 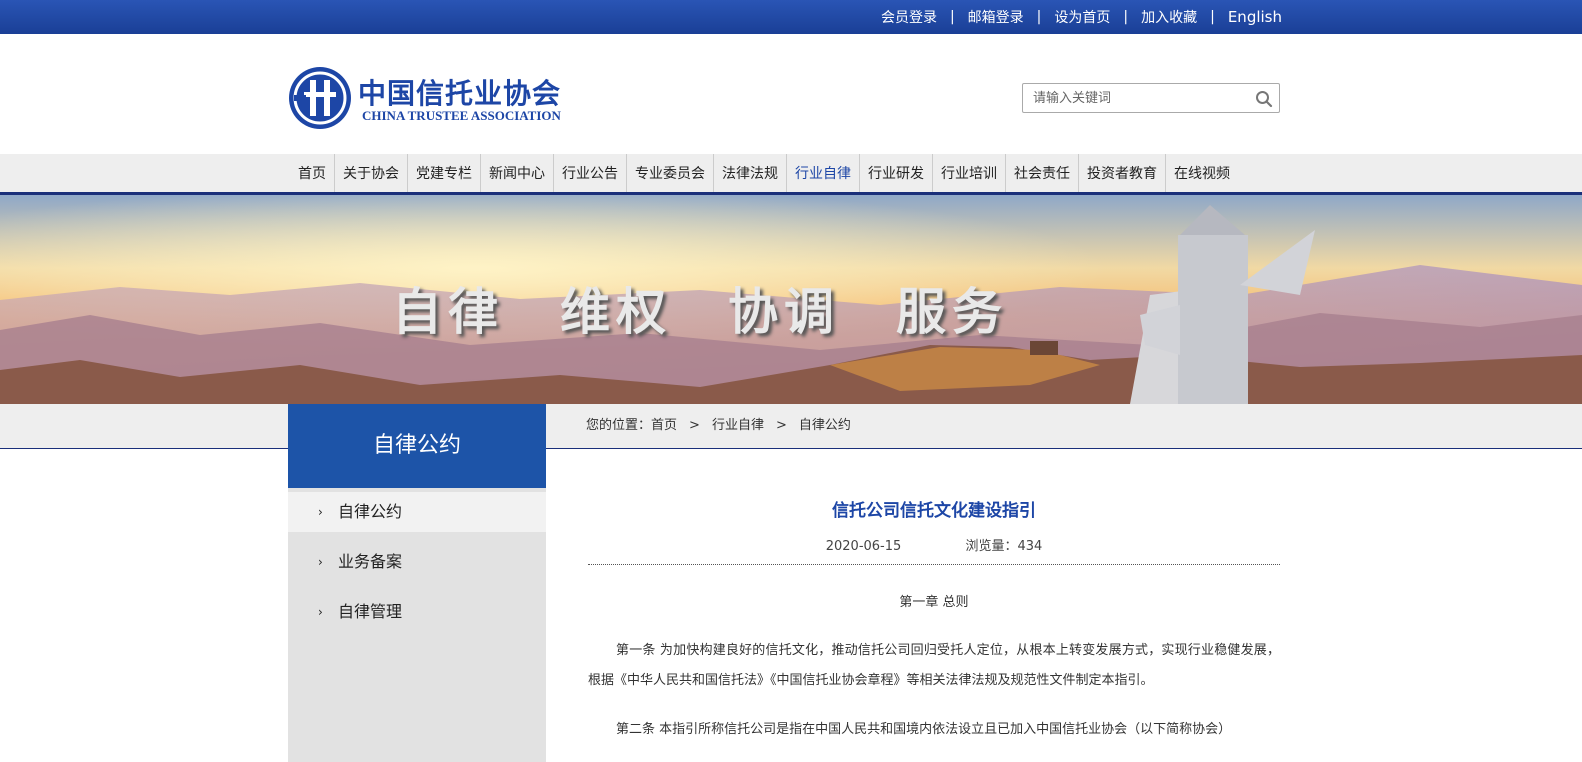 I want to click on site-logo: 中国信托业协会 CHINA TRUSTEE ASSOCIATION, so click(x=425, y=98).